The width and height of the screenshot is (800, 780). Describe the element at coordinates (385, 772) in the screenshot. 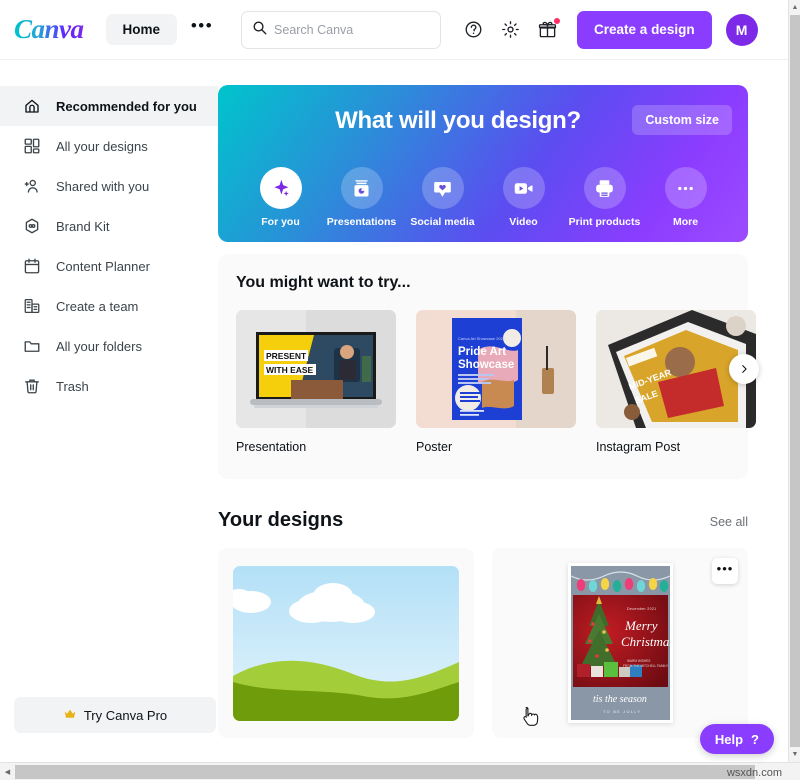

I see `horizontal-scroll-thumb` at that location.